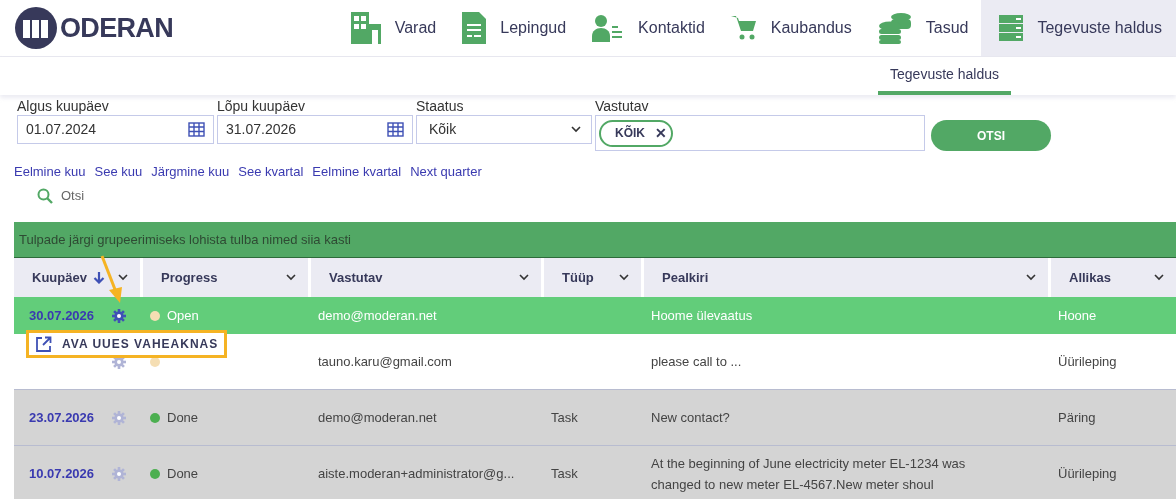  Describe the element at coordinates (809, 474) in the screenshot. I see `table-cell-text: At the beginning of June electricity meter EL-1234 was changed to new meter EL-4567.New meter shoul` at that location.